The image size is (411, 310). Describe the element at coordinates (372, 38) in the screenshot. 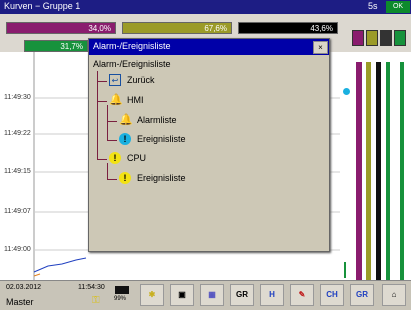

I see `curve-select-2-button` at that location.